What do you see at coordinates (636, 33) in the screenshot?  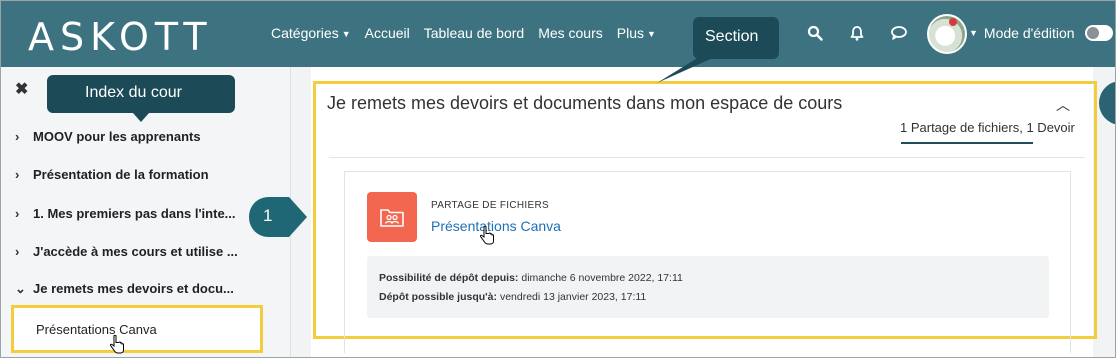 I see `menu-item-more: Plus ▼` at bounding box center [636, 33].